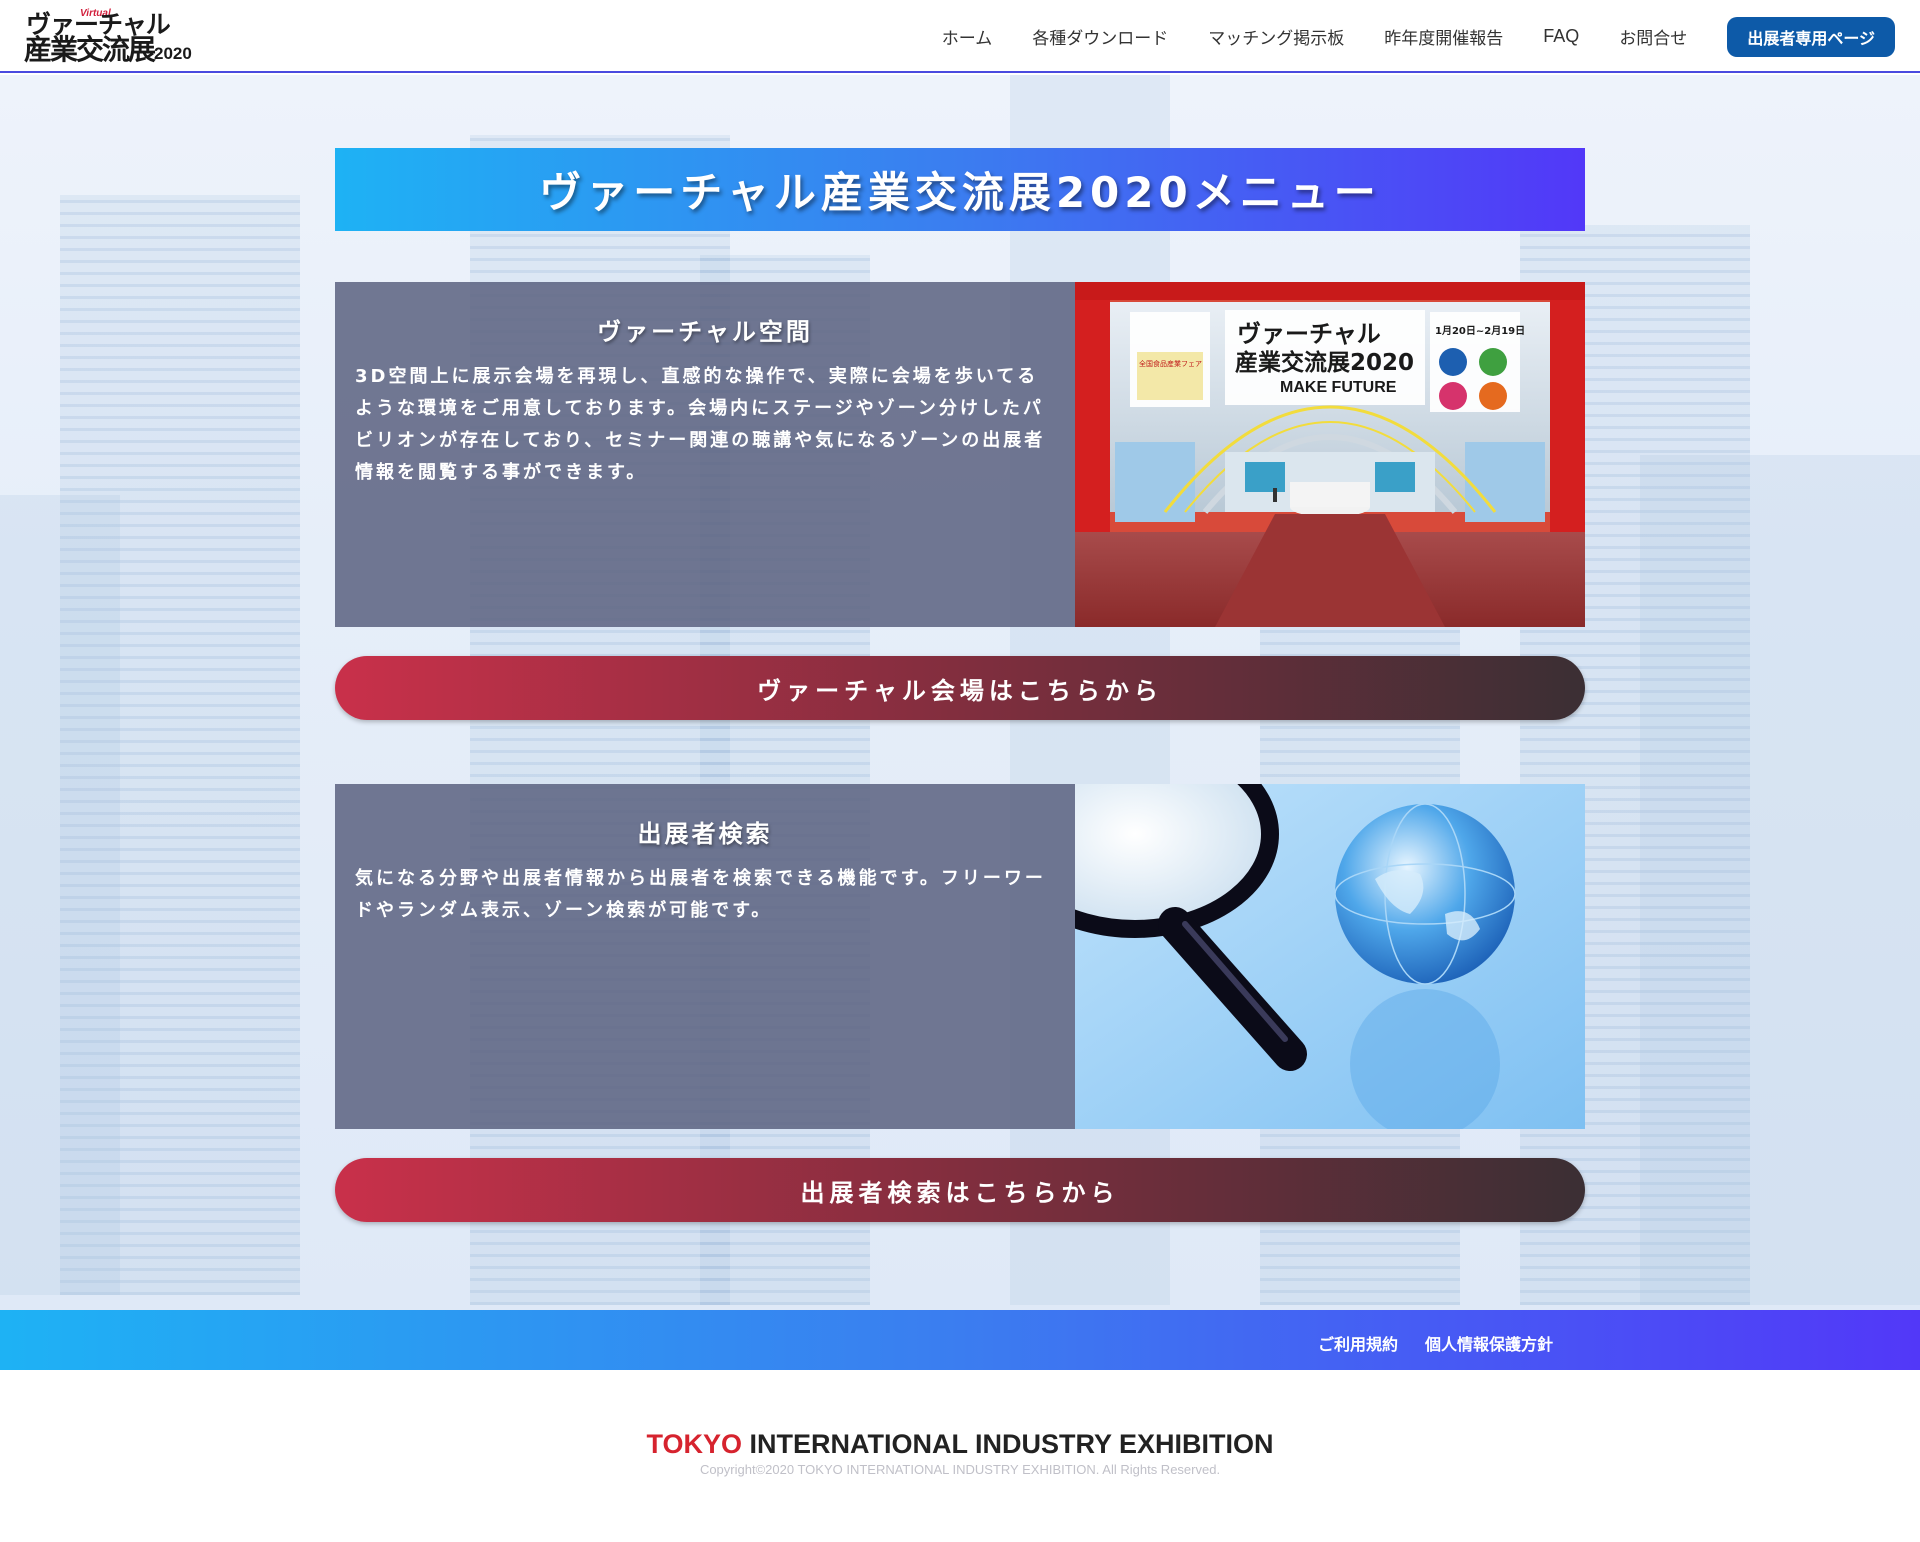  What do you see at coordinates (1489, 1343) in the screenshot?
I see `footer-privacy-link: 個人情報保護方針` at bounding box center [1489, 1343].